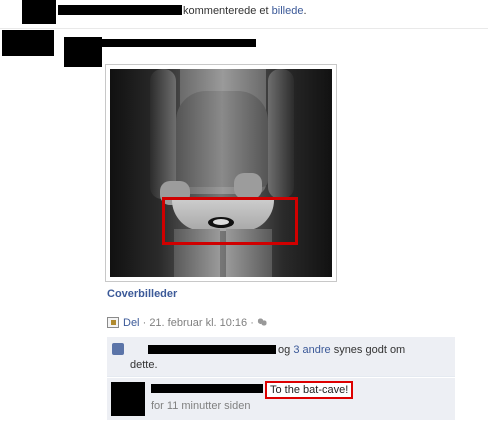  I want to click on redacted-user-name, so click(120, 10).